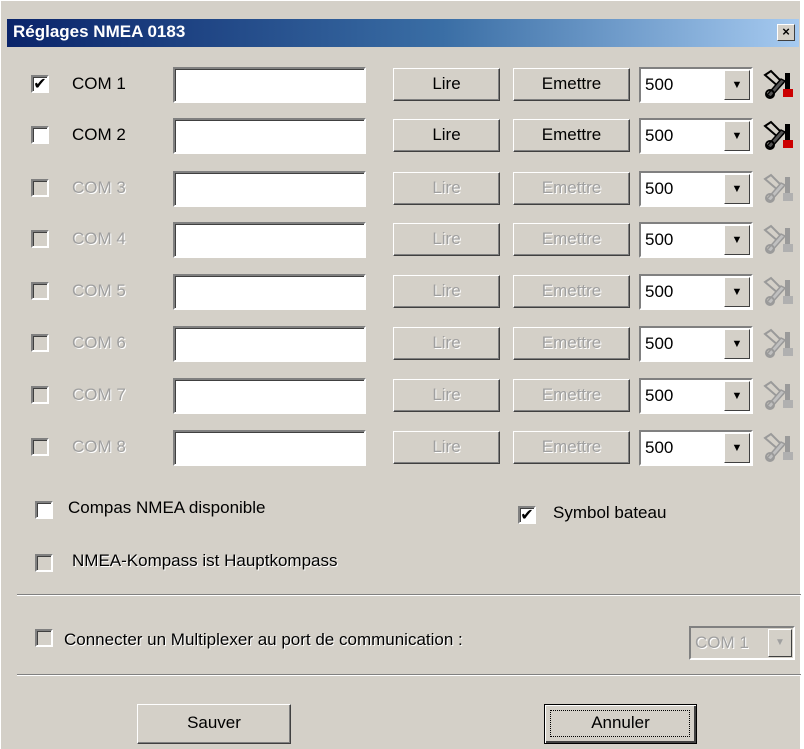  I want to click on port-row: COM 7 Lire Emettre 500 ▼, so click(401, 396).